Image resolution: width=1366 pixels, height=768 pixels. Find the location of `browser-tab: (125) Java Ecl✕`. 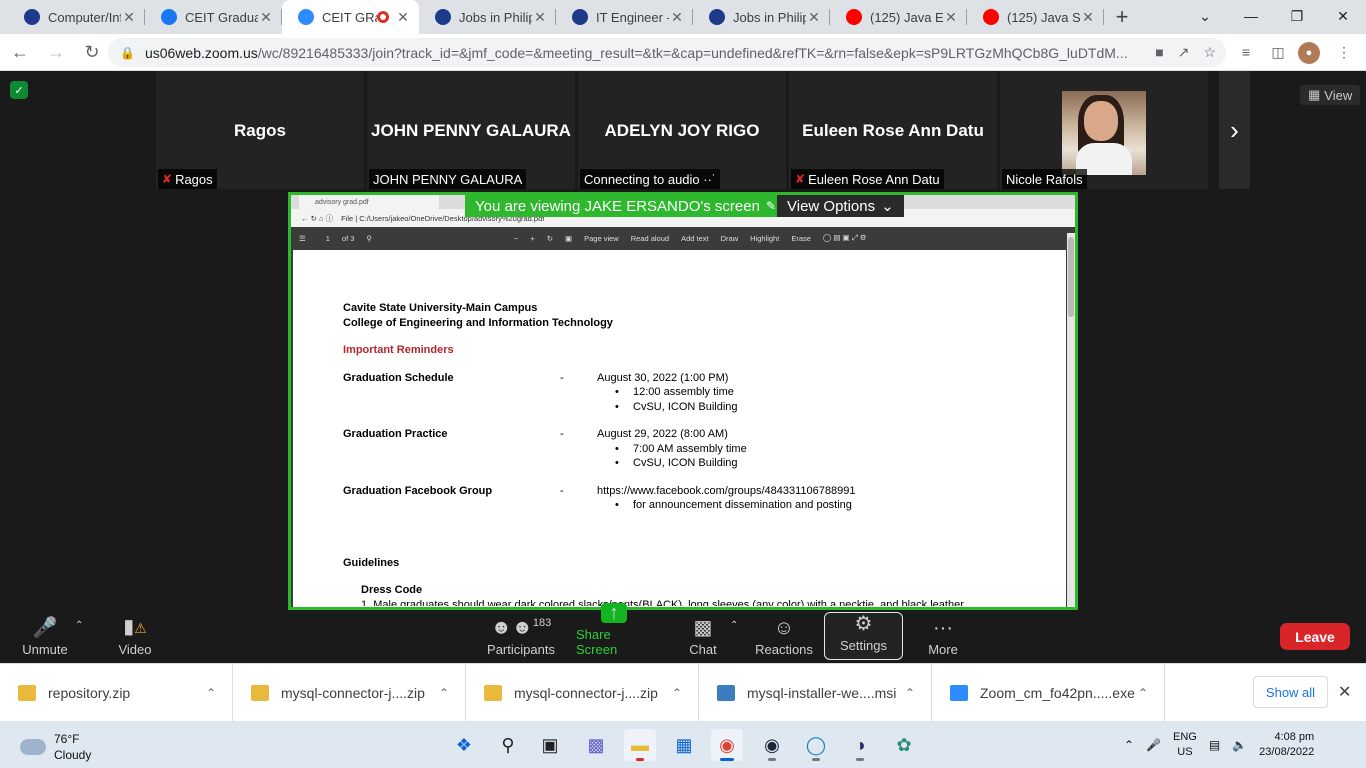

browser-tab: (125) Java Ecl✕ is located at coordinates (898, 17).